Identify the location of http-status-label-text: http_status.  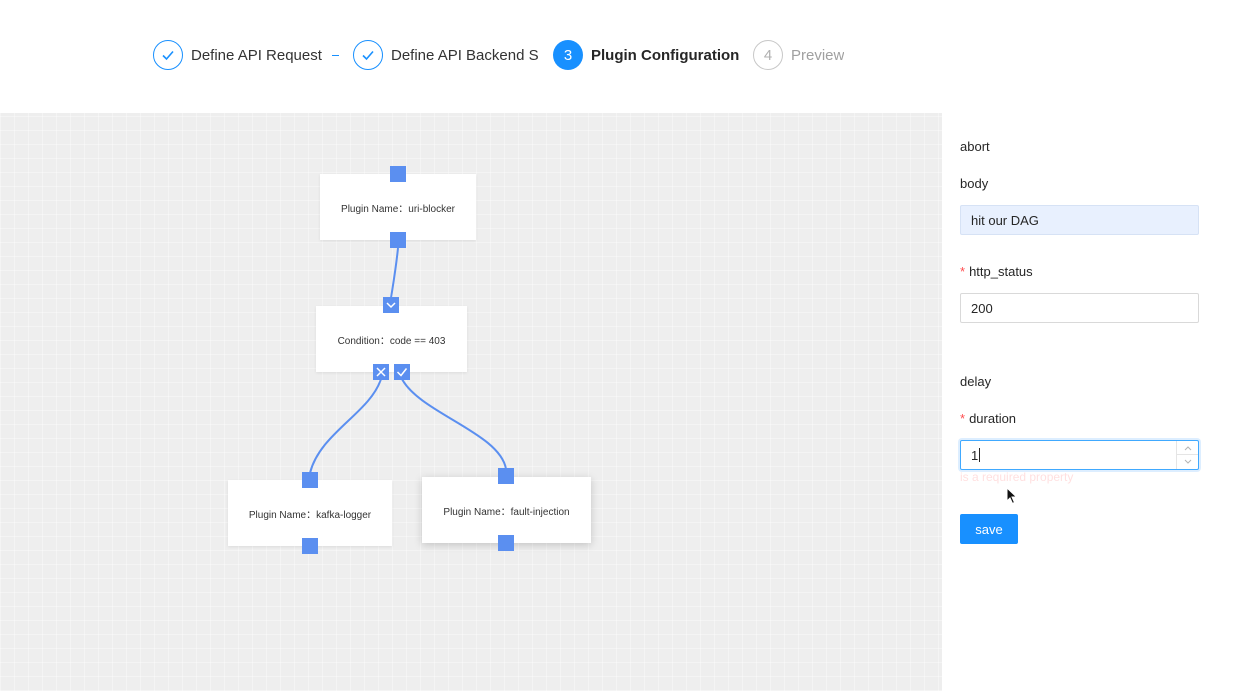
(1001, 271).